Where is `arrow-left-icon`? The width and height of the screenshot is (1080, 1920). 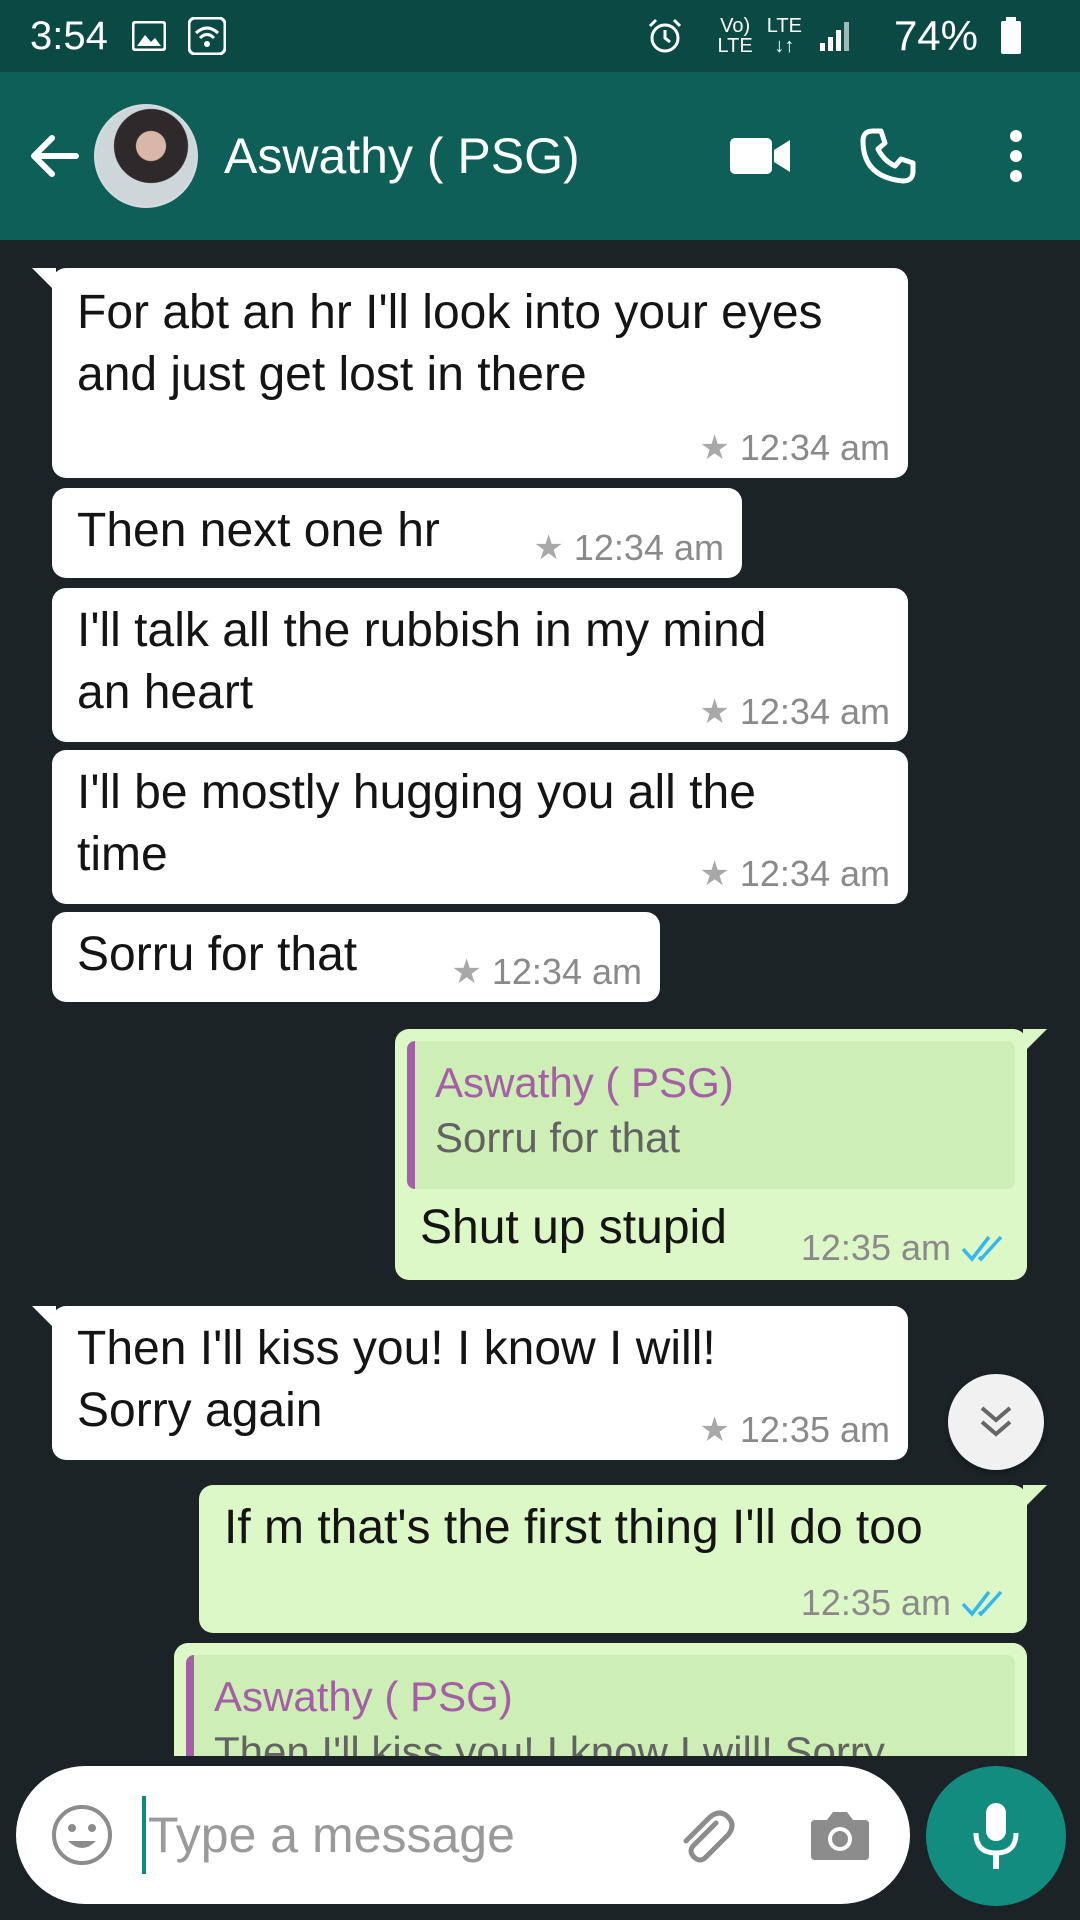
arrow-left-icon is located at coordinates (55, 156).